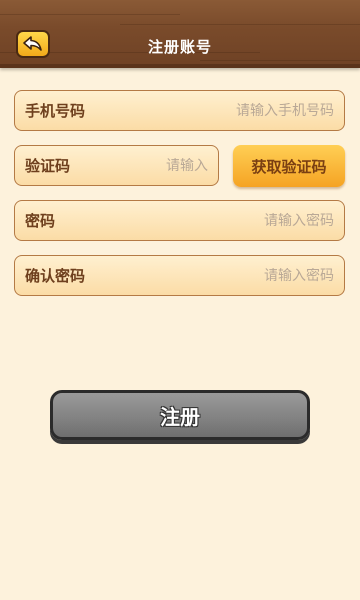 Image resolution: width=360 pixels, height=600 pixels. I want to click on code-label: 验证码, so click(48, 166).